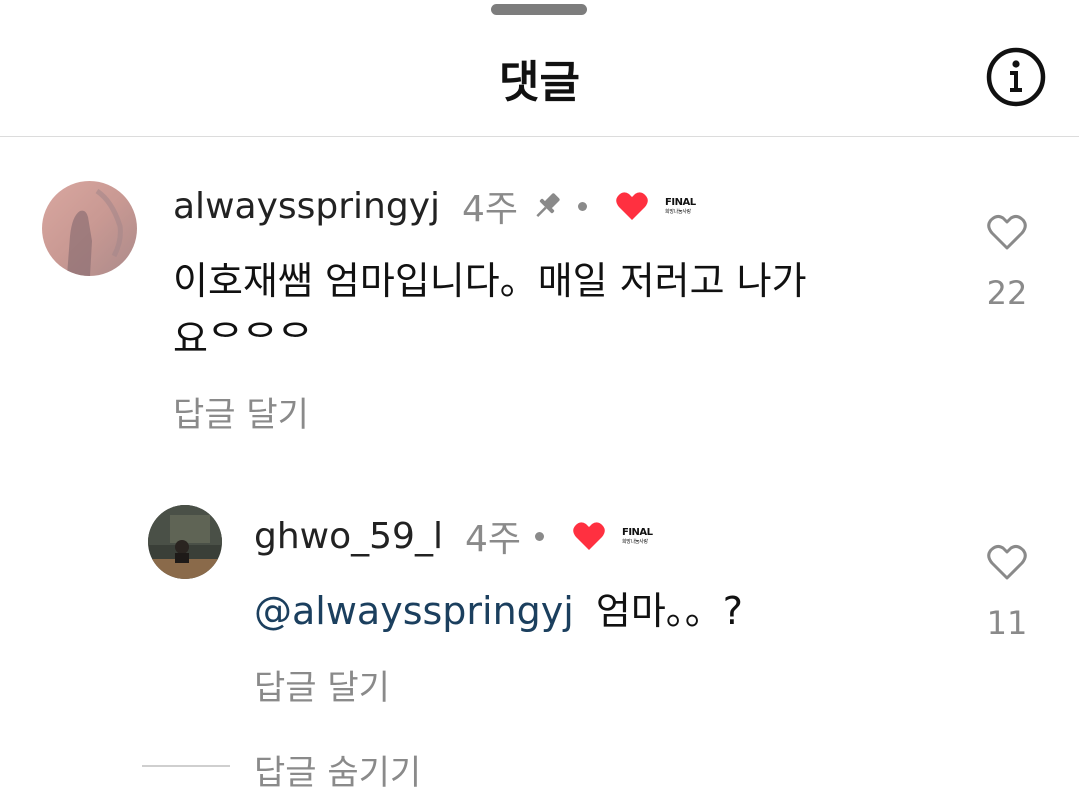 Image resolution: width=1079 pixels, height=794 pixels. What do you see at coordinates (1007, 623) in the screenshot?
I see `like-count: 11` at bounding box center [1007, 623].